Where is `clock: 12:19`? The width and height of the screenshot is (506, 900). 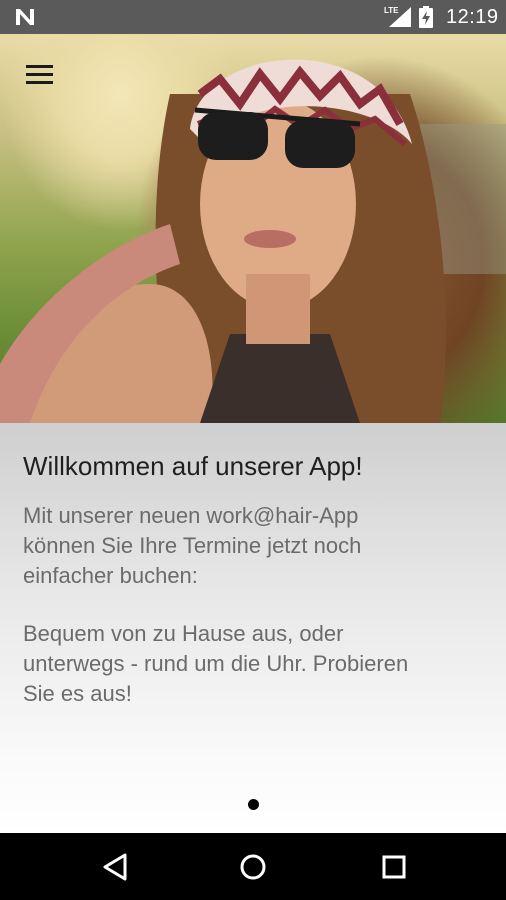 clock: 12:19 is located at coordinates (472, 17).